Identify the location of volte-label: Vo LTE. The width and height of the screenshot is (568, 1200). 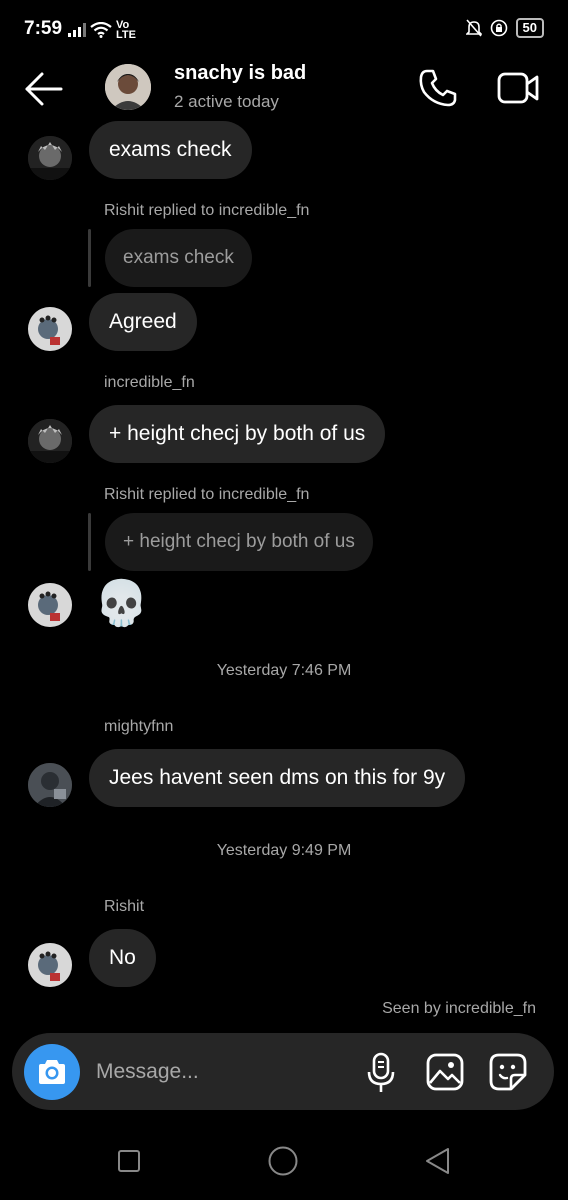
(126, 30).